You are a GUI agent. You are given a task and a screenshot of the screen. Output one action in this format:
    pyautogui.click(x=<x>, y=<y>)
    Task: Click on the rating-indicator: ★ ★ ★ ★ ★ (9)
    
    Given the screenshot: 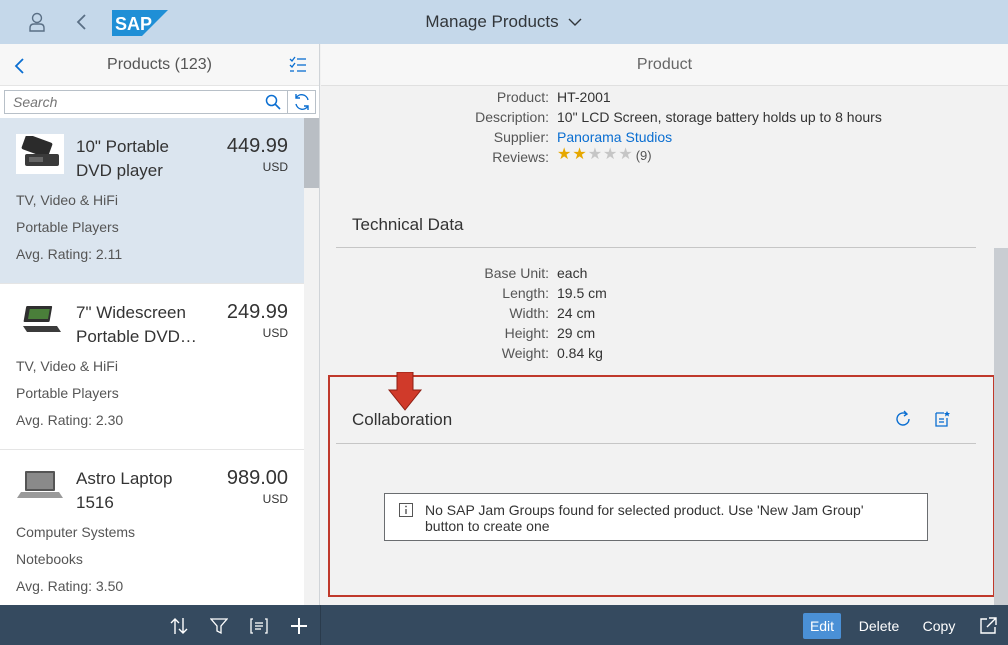 What is the action you would take?
    pyautogui.click(x=604, y=155)
    